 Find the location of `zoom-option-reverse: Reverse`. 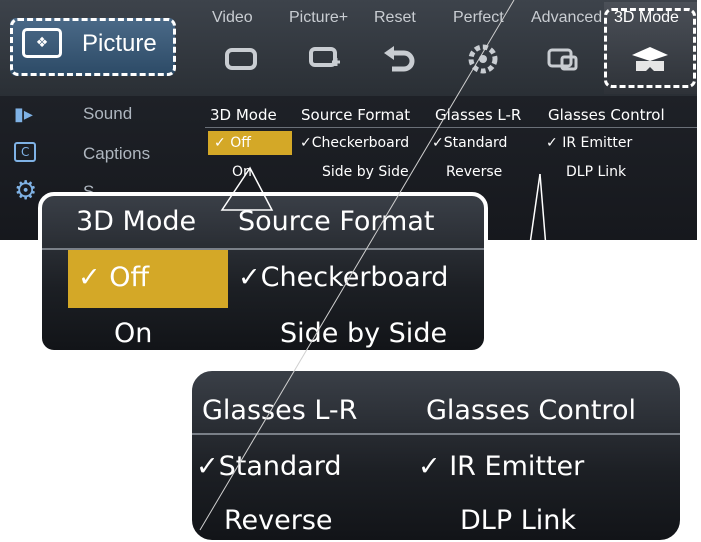

zoom-option-reverse: Reverse is located at coordinates (278, 520).